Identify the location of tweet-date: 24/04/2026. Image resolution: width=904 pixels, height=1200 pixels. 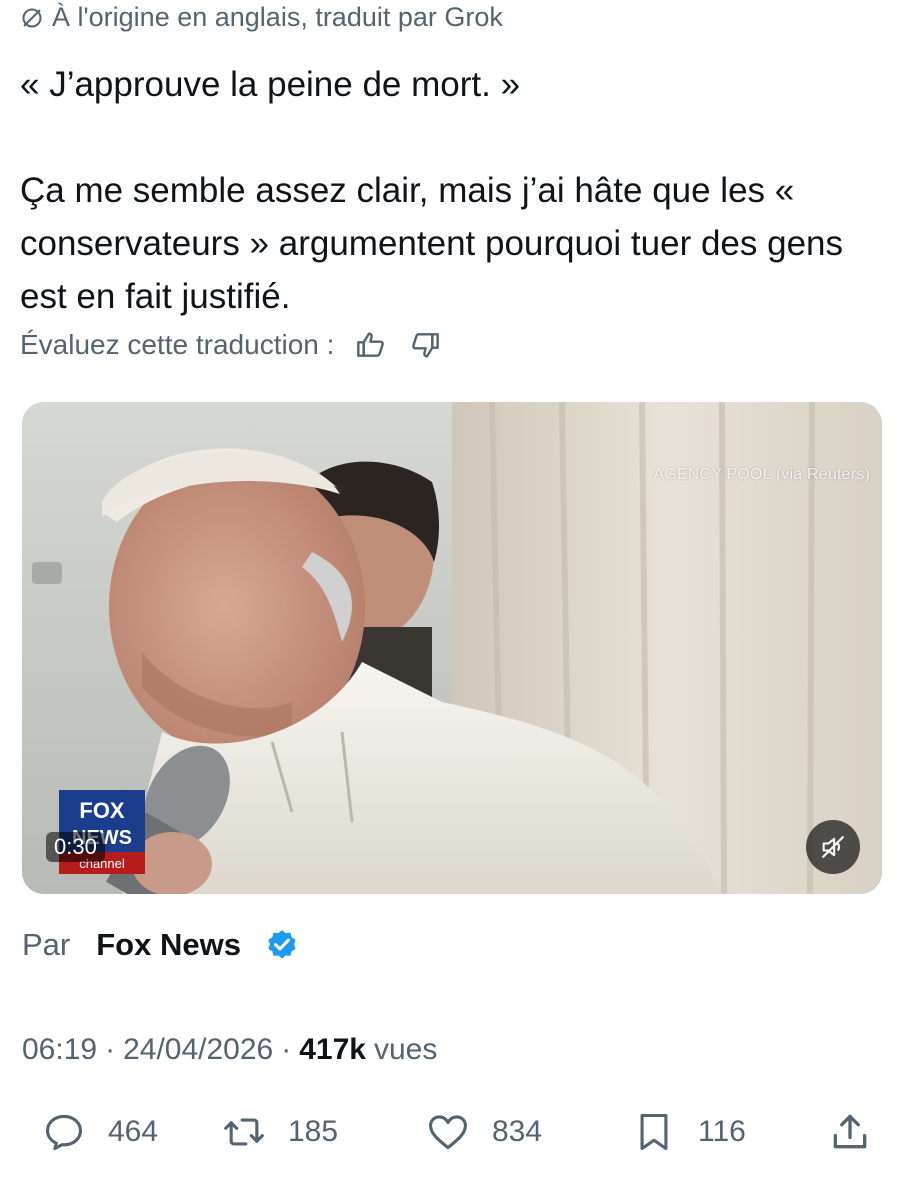
(198, 1050).